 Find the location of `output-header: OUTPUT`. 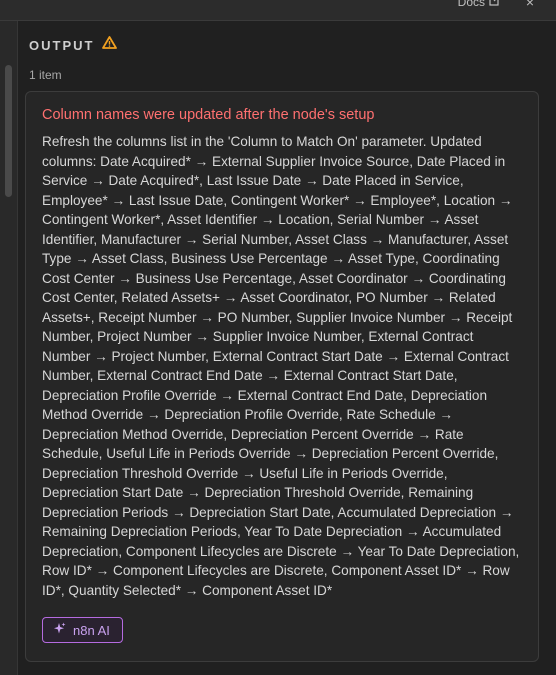

output-header: OUTPUT is located at coordinates (73, 45).